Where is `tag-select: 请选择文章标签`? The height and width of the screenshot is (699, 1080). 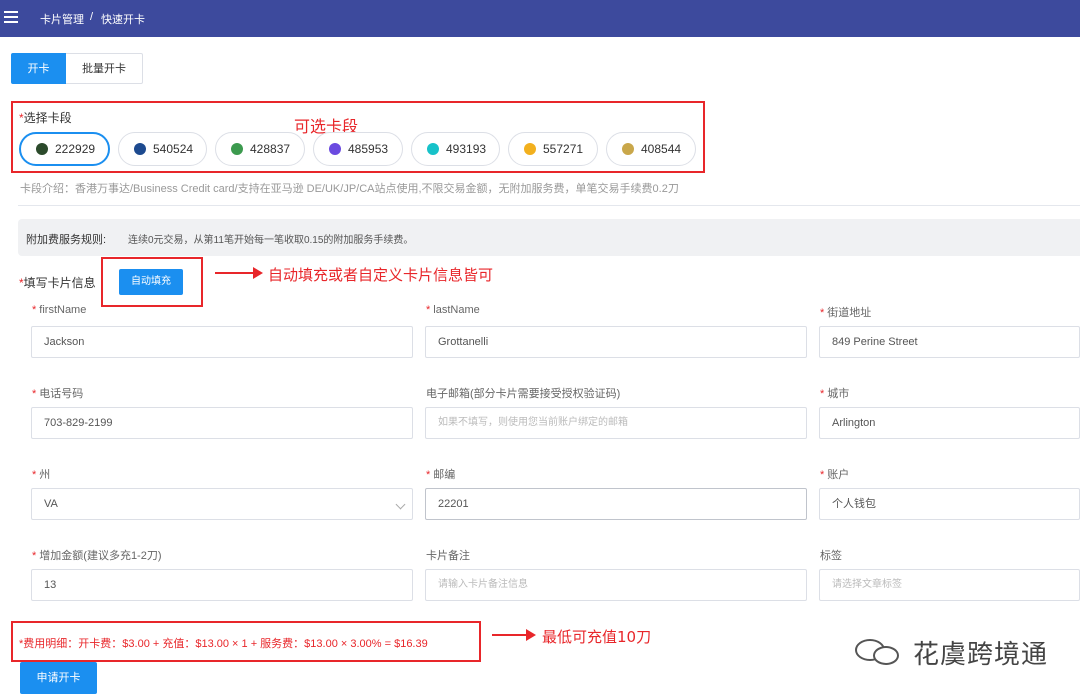 tag-select: 请选择文章标签 is located at coordinates (949, 585).